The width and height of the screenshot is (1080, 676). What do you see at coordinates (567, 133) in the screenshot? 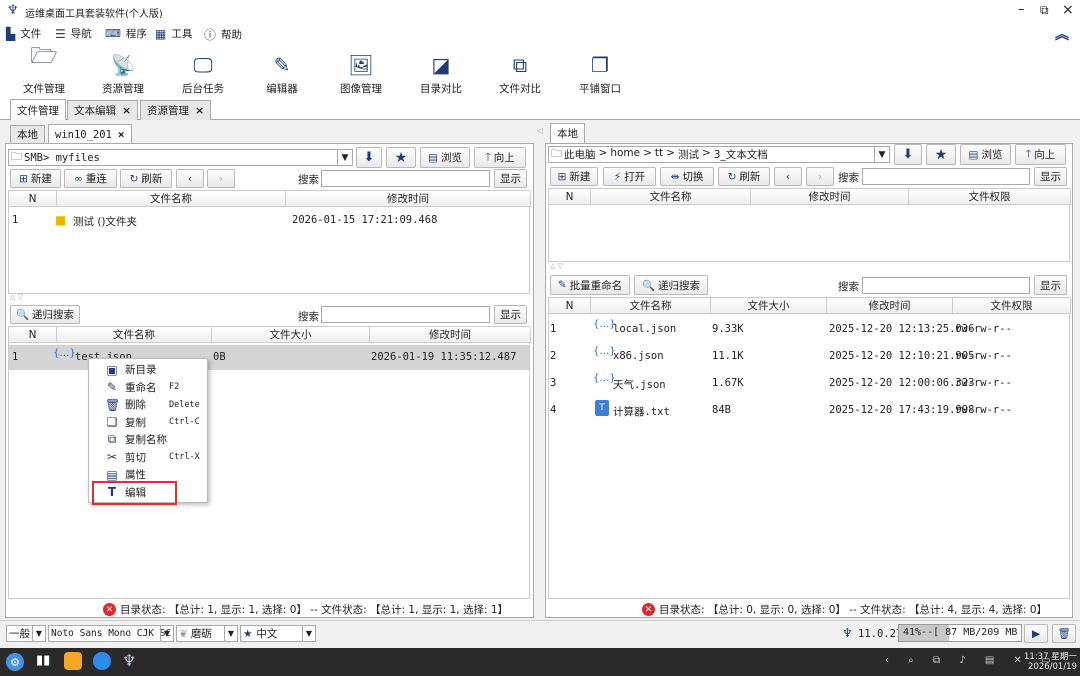
I see `right-tab-local: 本地` at bounding box center [567, 133].